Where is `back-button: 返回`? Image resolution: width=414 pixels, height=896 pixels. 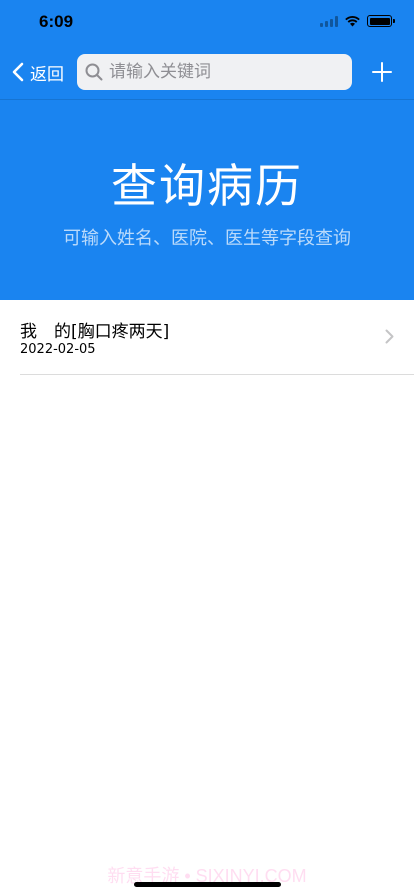 back-button: 返回 is located at coordinates (38, 72).